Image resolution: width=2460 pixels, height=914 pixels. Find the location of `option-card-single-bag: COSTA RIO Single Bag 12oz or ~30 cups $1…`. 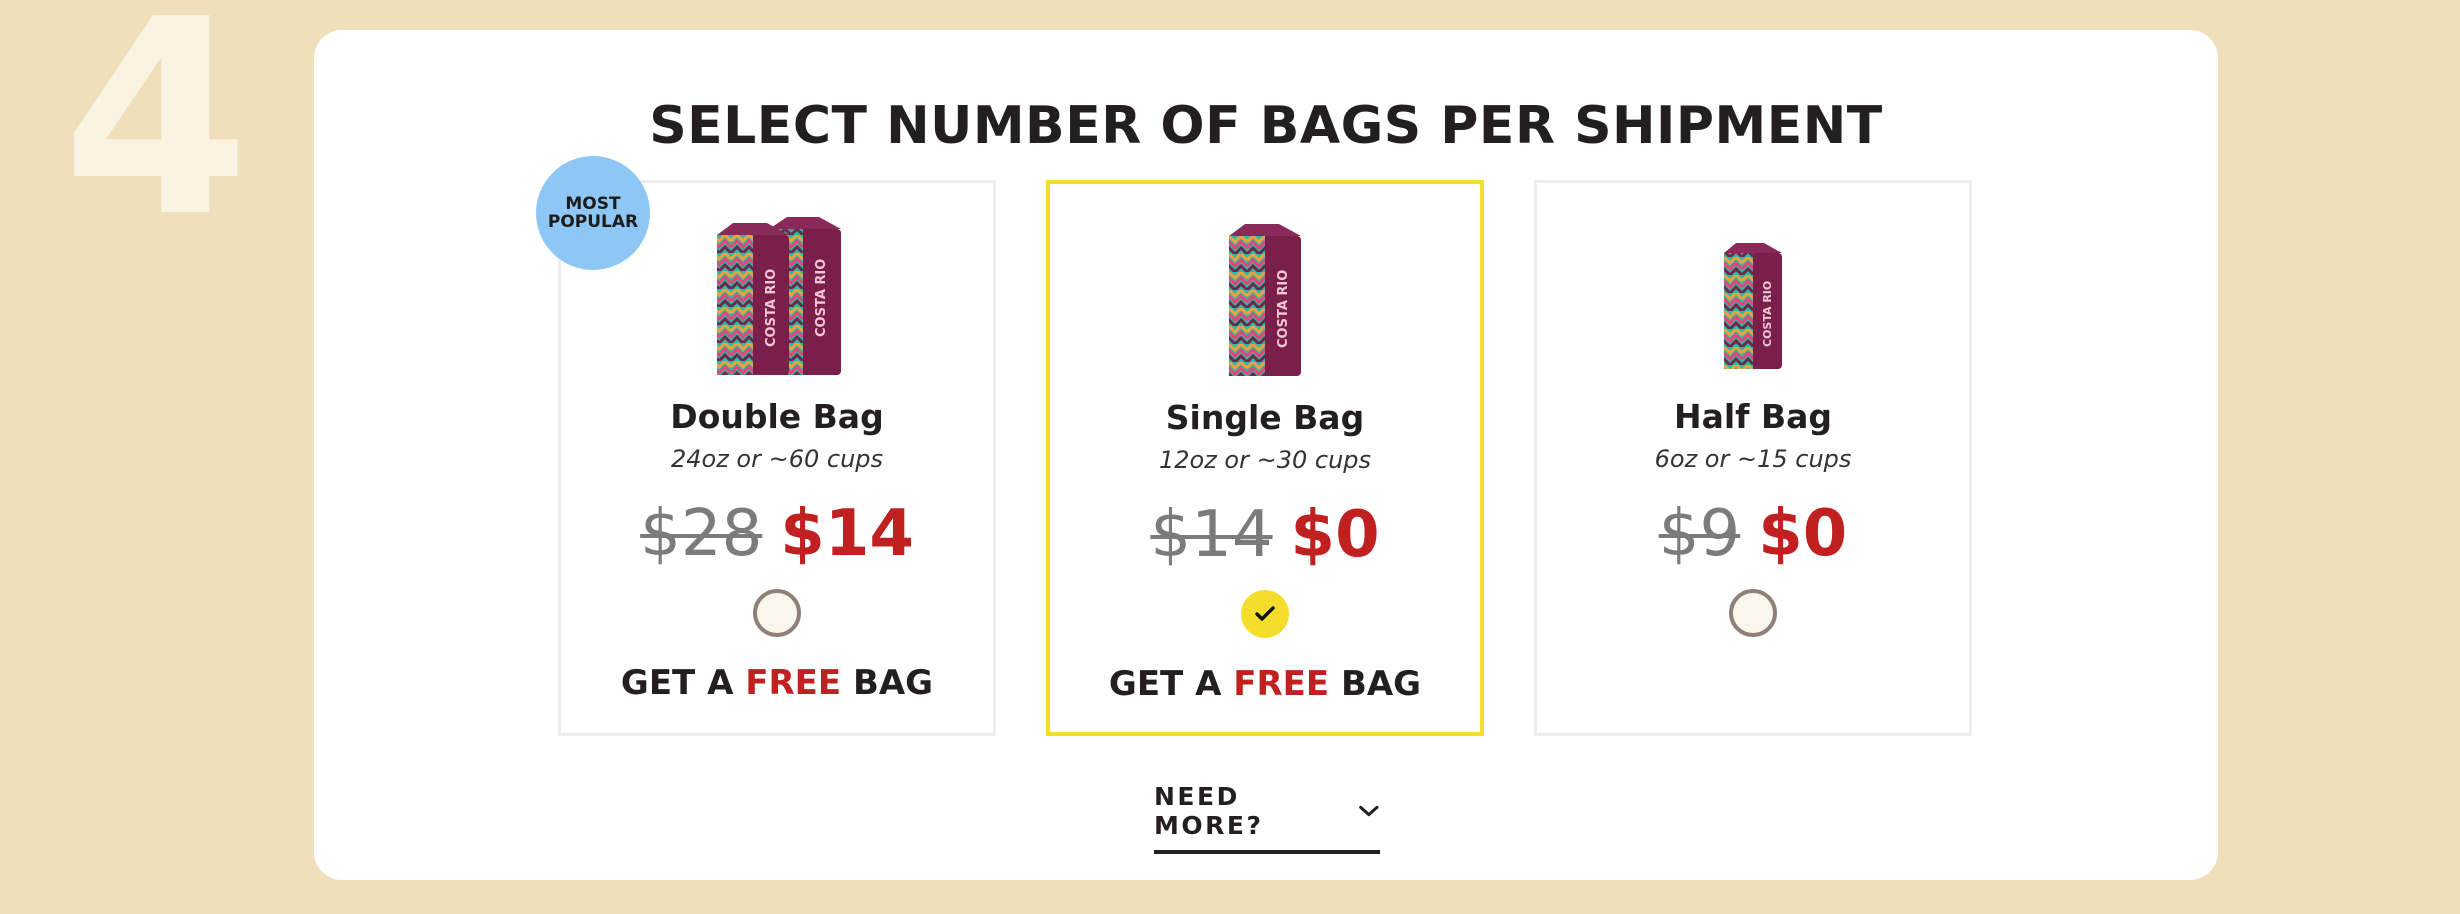

option-card-single-bag: COSTA RIO Single Bag 12oz or ~30 cups $1… is located at coordinates (1265, 458).